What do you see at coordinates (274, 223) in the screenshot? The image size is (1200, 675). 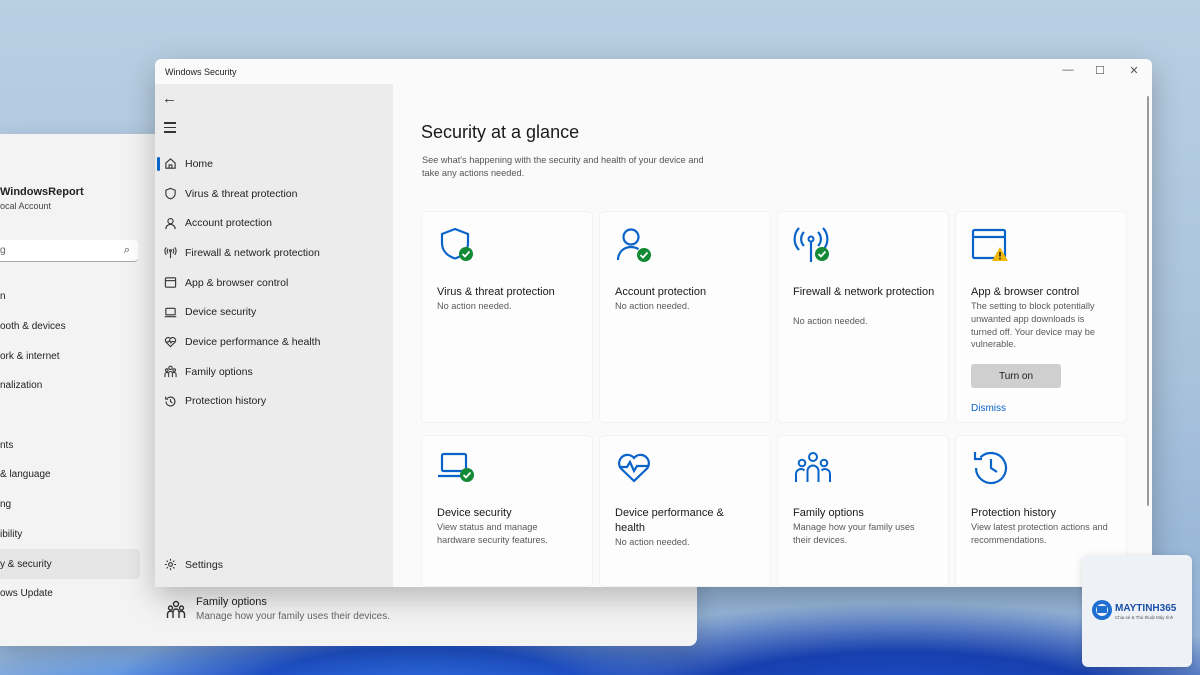 I see `sidebar-item-account: Account protection` at bounding box center [274, 223].